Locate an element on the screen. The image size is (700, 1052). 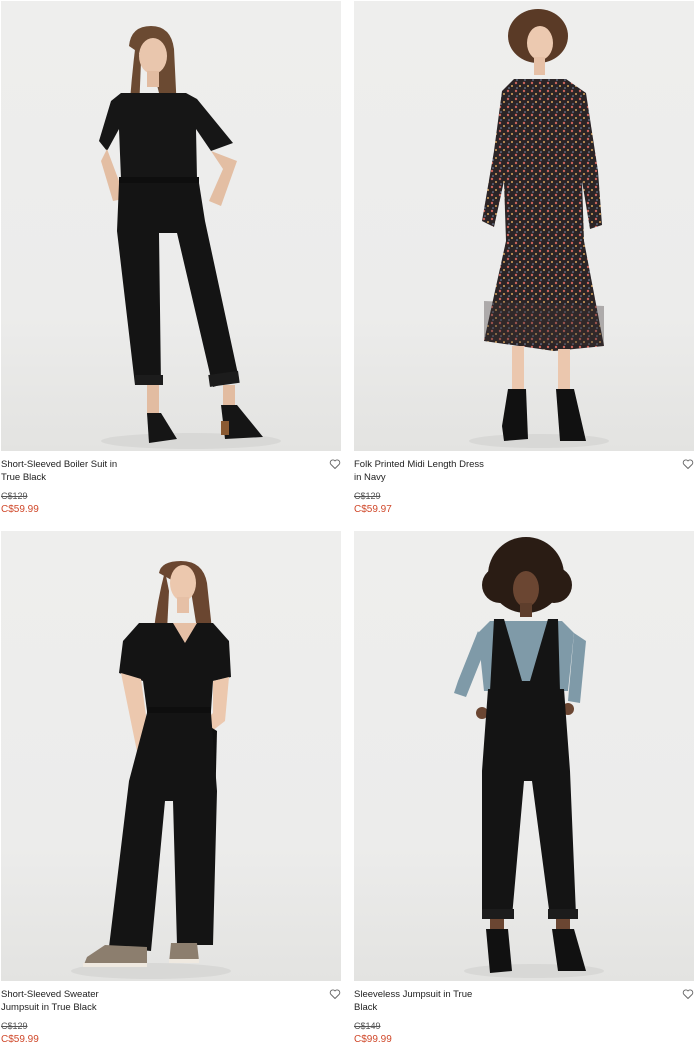
original-price: C$149 is located at coordinates (367, 1026).